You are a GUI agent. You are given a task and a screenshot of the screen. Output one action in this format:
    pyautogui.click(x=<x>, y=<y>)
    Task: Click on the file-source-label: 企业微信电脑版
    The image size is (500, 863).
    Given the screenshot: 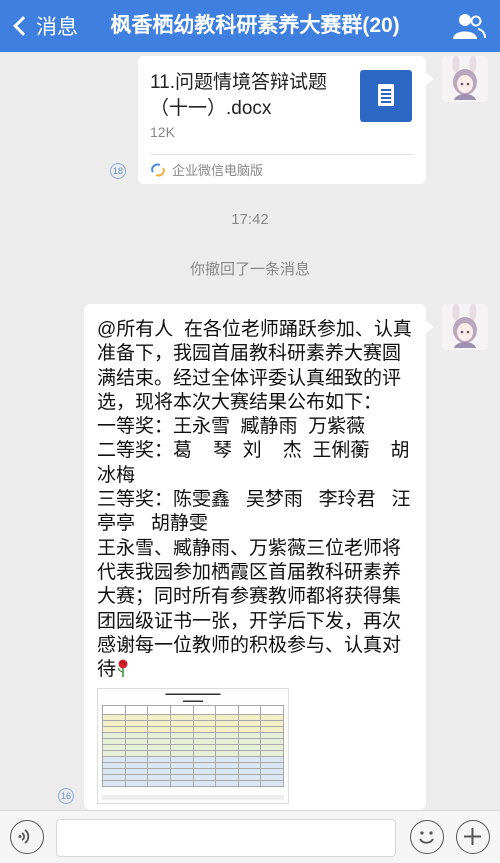 What is the action you would take?
    pyautogui.click(x=218, y=170)
    